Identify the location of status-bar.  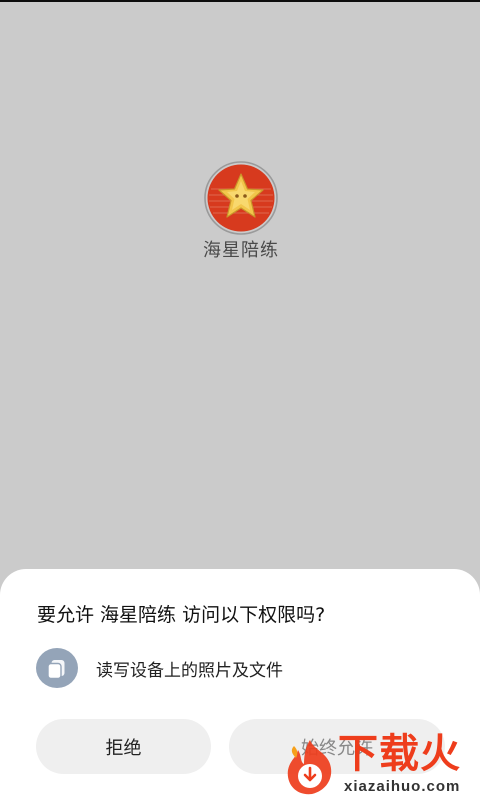
(240, 1).